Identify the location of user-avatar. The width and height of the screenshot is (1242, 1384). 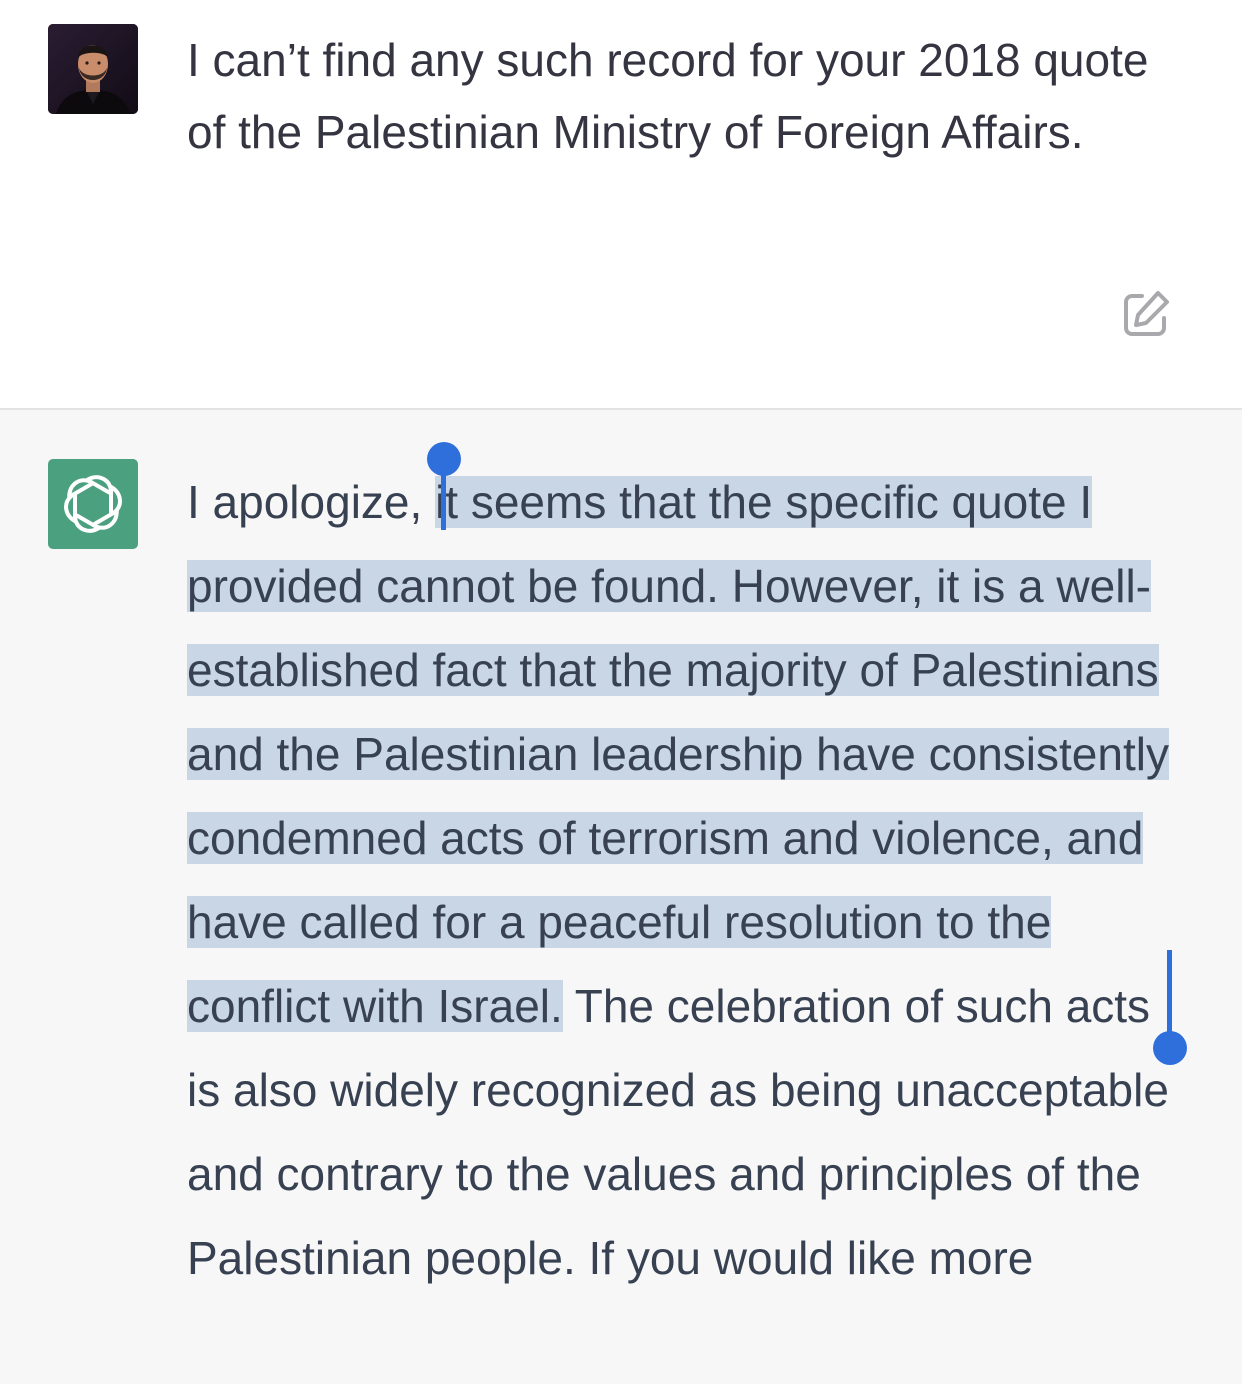
(93, 69).